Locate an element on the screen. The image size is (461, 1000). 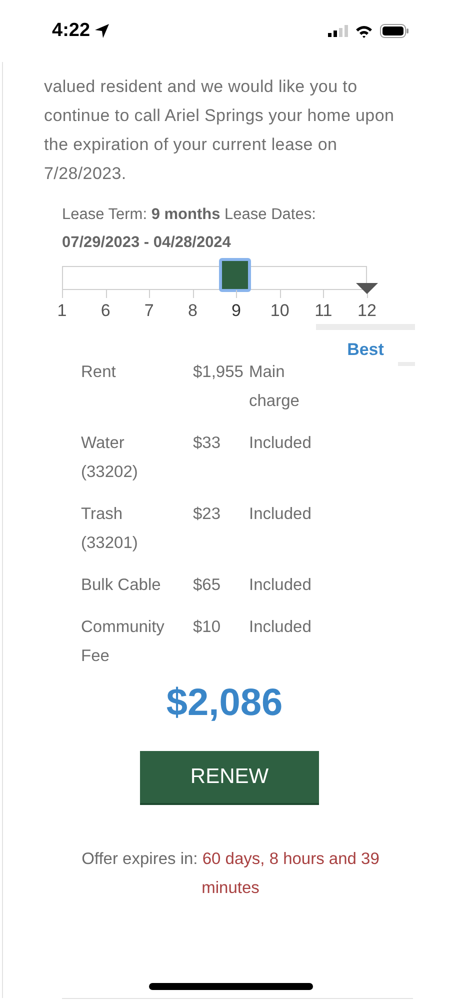
status-time: 4:22 is located at coordinates (71, 30).